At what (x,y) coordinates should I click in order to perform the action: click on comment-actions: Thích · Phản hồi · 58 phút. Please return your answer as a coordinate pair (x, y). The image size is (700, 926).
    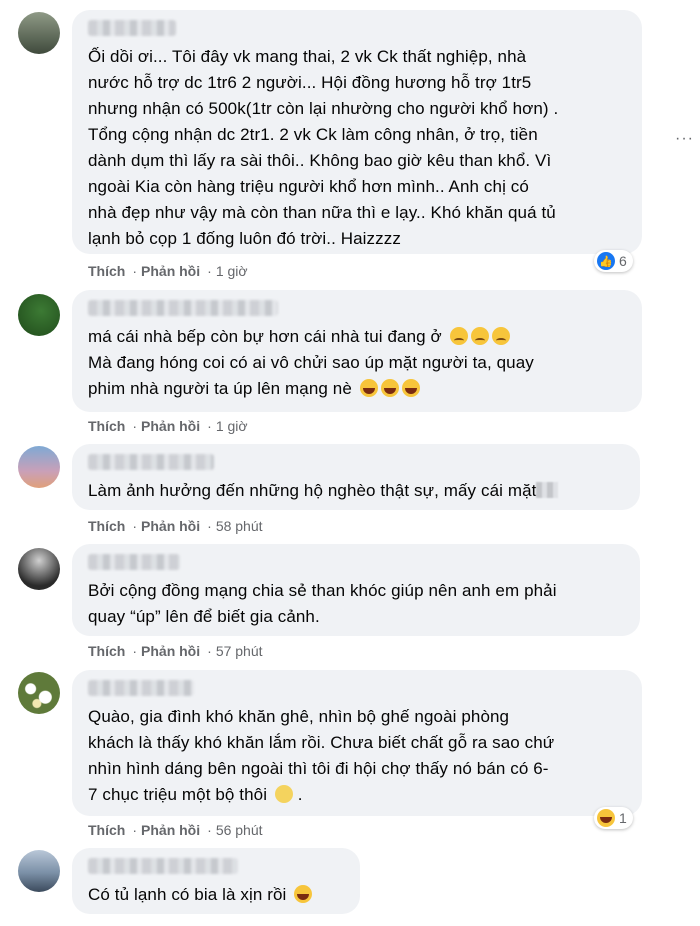
    Looking at the image, I should click on (175, 526).